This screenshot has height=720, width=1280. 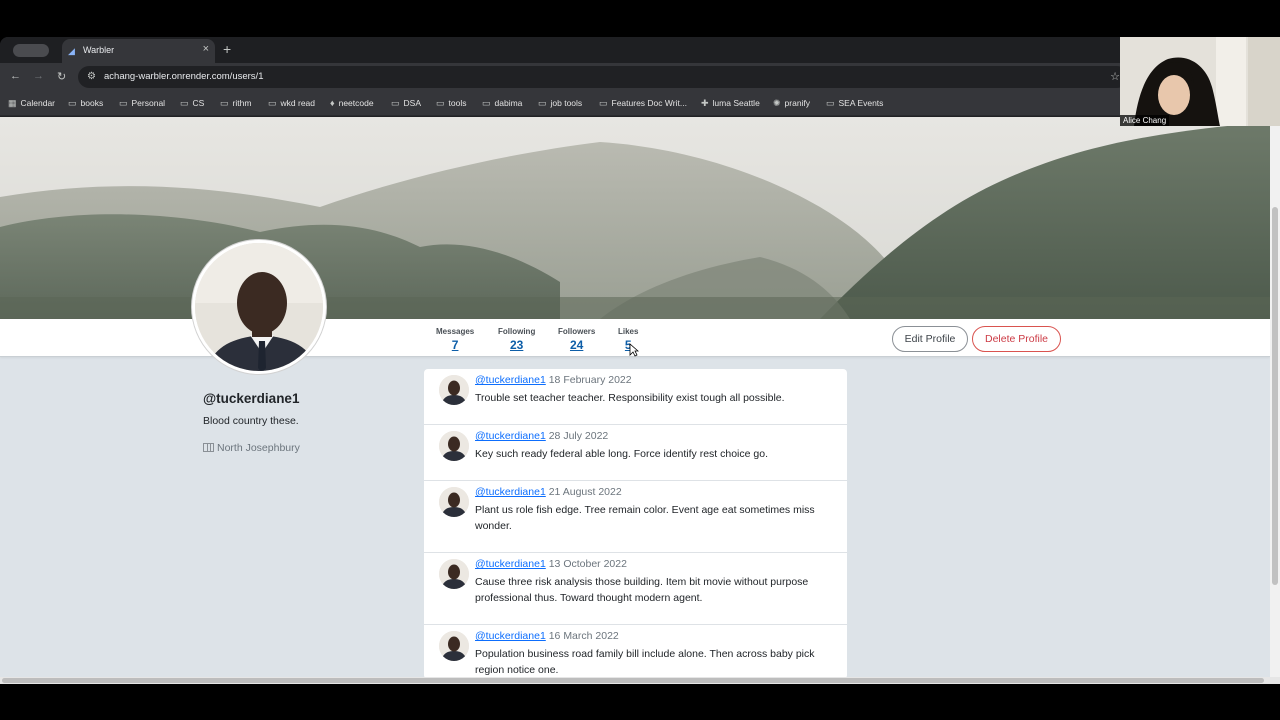 I want to click on message-date: 13 October 2022, so click(x=587, y=564).